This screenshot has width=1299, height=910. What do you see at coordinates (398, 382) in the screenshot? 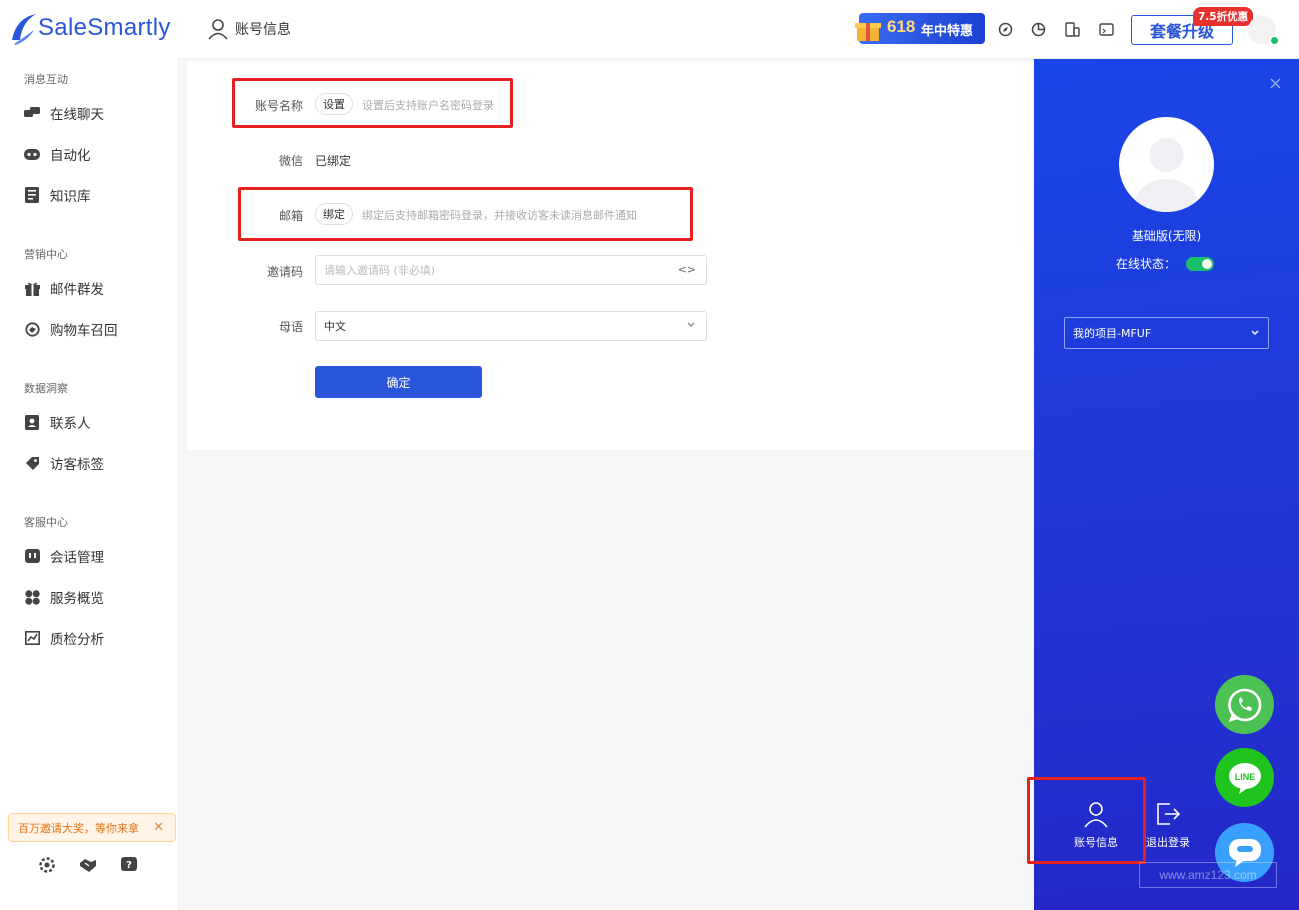
I see `confirm-button: 确定` at bounding box center [398, 382].